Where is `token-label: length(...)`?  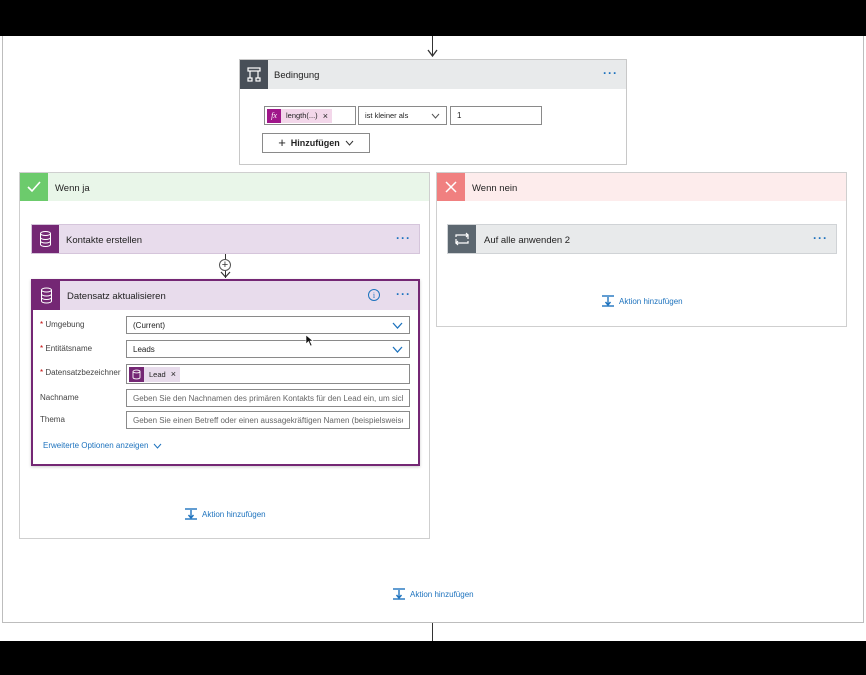 token-label: length(...) is located at coordinates (302, 115).